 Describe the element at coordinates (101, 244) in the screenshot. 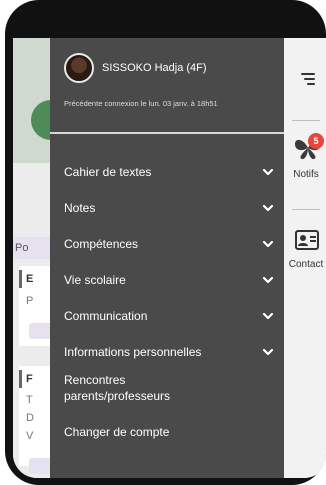

I see `menu-item-label: Compétences` at that location.